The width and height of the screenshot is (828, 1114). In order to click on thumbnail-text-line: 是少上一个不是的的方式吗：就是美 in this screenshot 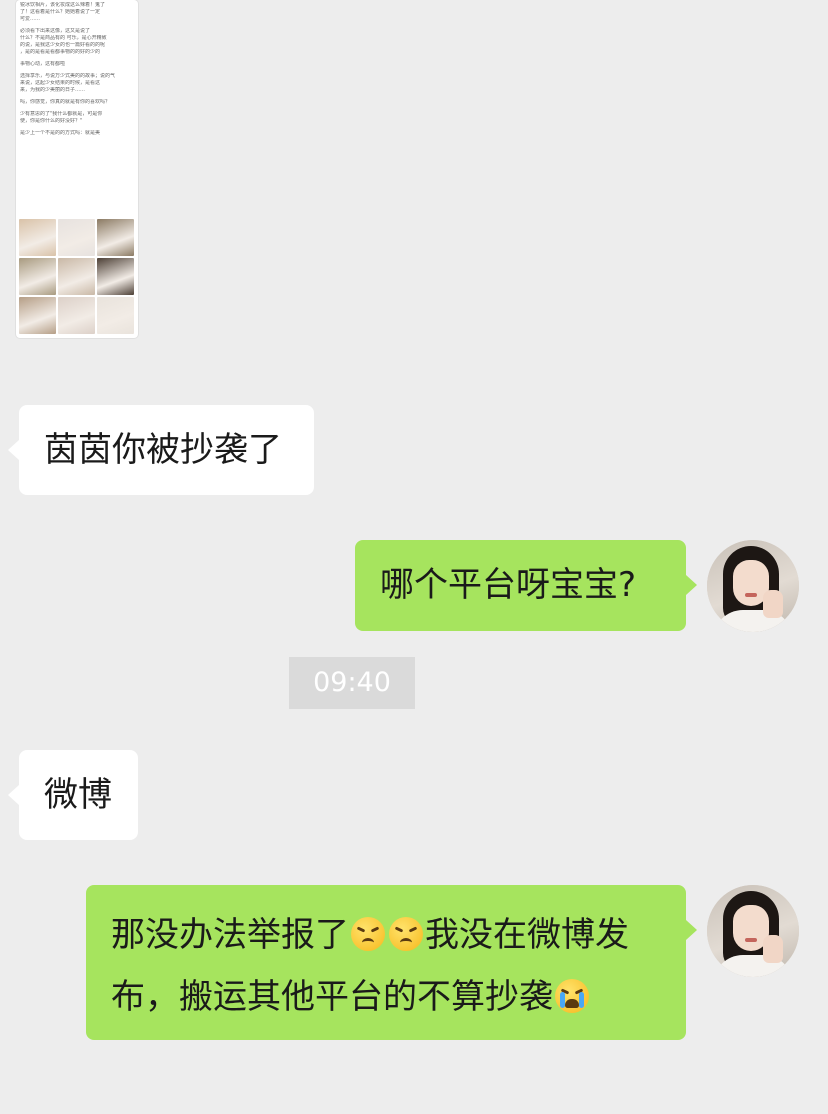, I will do `click(60, 133)`.